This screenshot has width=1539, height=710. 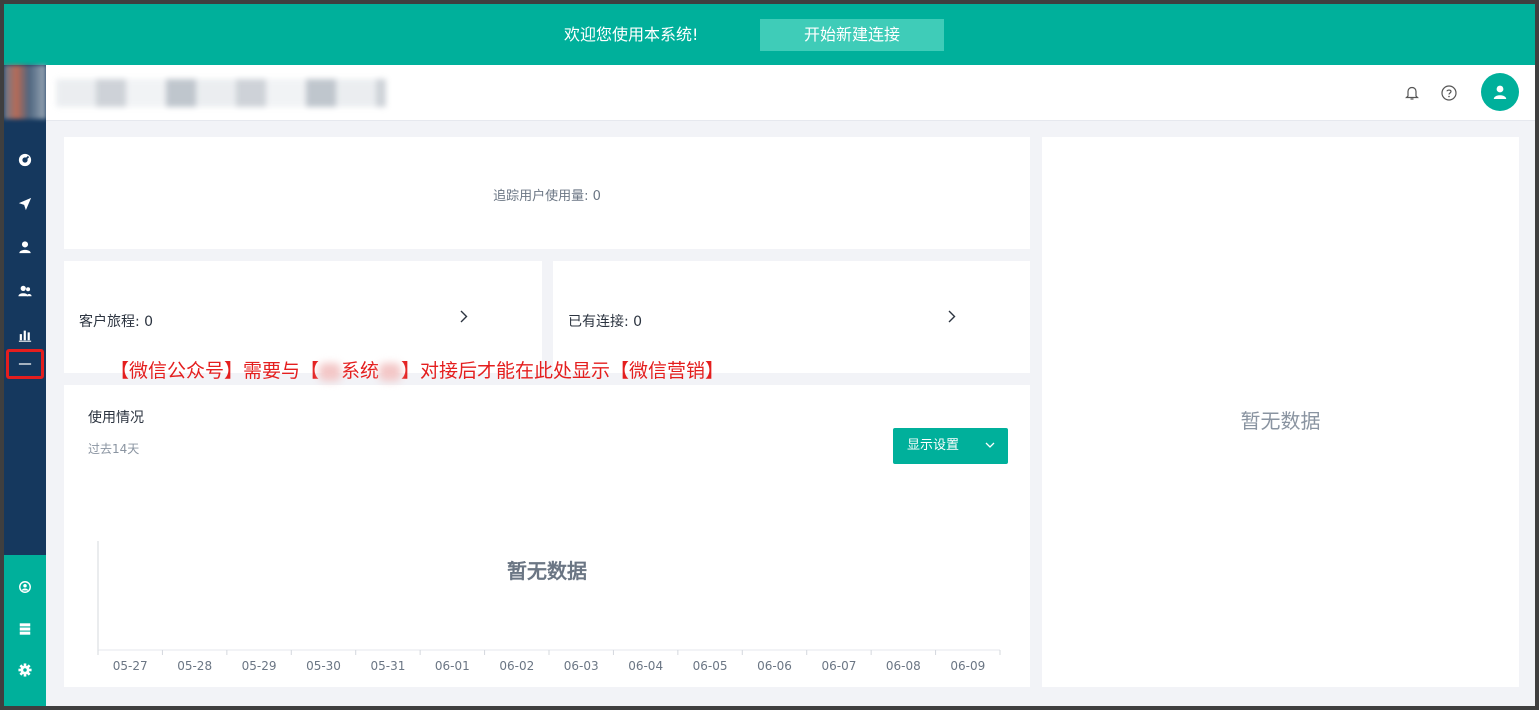 I want to click on tracking-usage-text: 追踪用户使用量: 0, so click(x=547, y=194).